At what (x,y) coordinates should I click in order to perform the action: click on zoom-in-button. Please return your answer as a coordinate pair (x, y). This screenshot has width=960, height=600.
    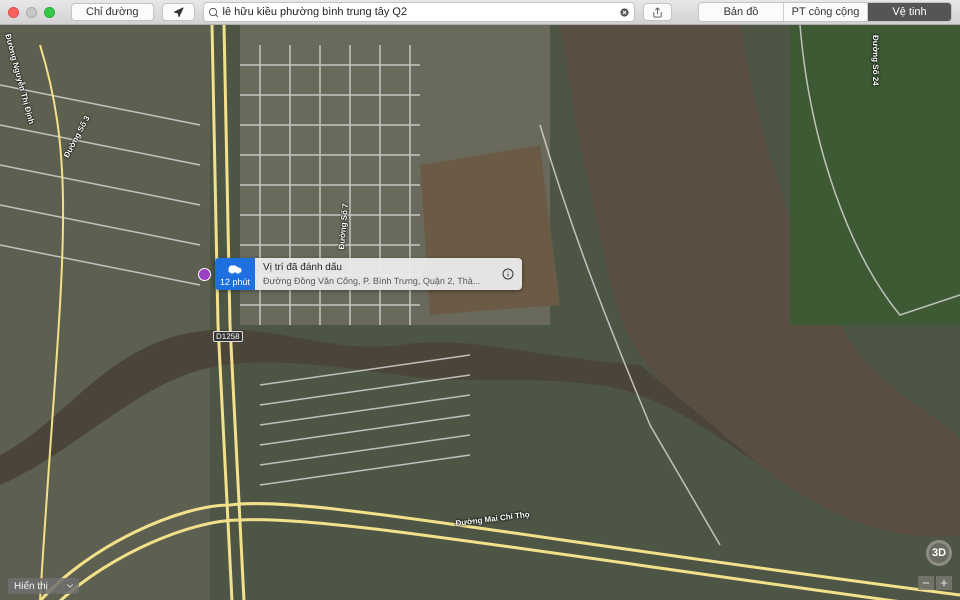
    Looking at the image, I should click on (944, 583).